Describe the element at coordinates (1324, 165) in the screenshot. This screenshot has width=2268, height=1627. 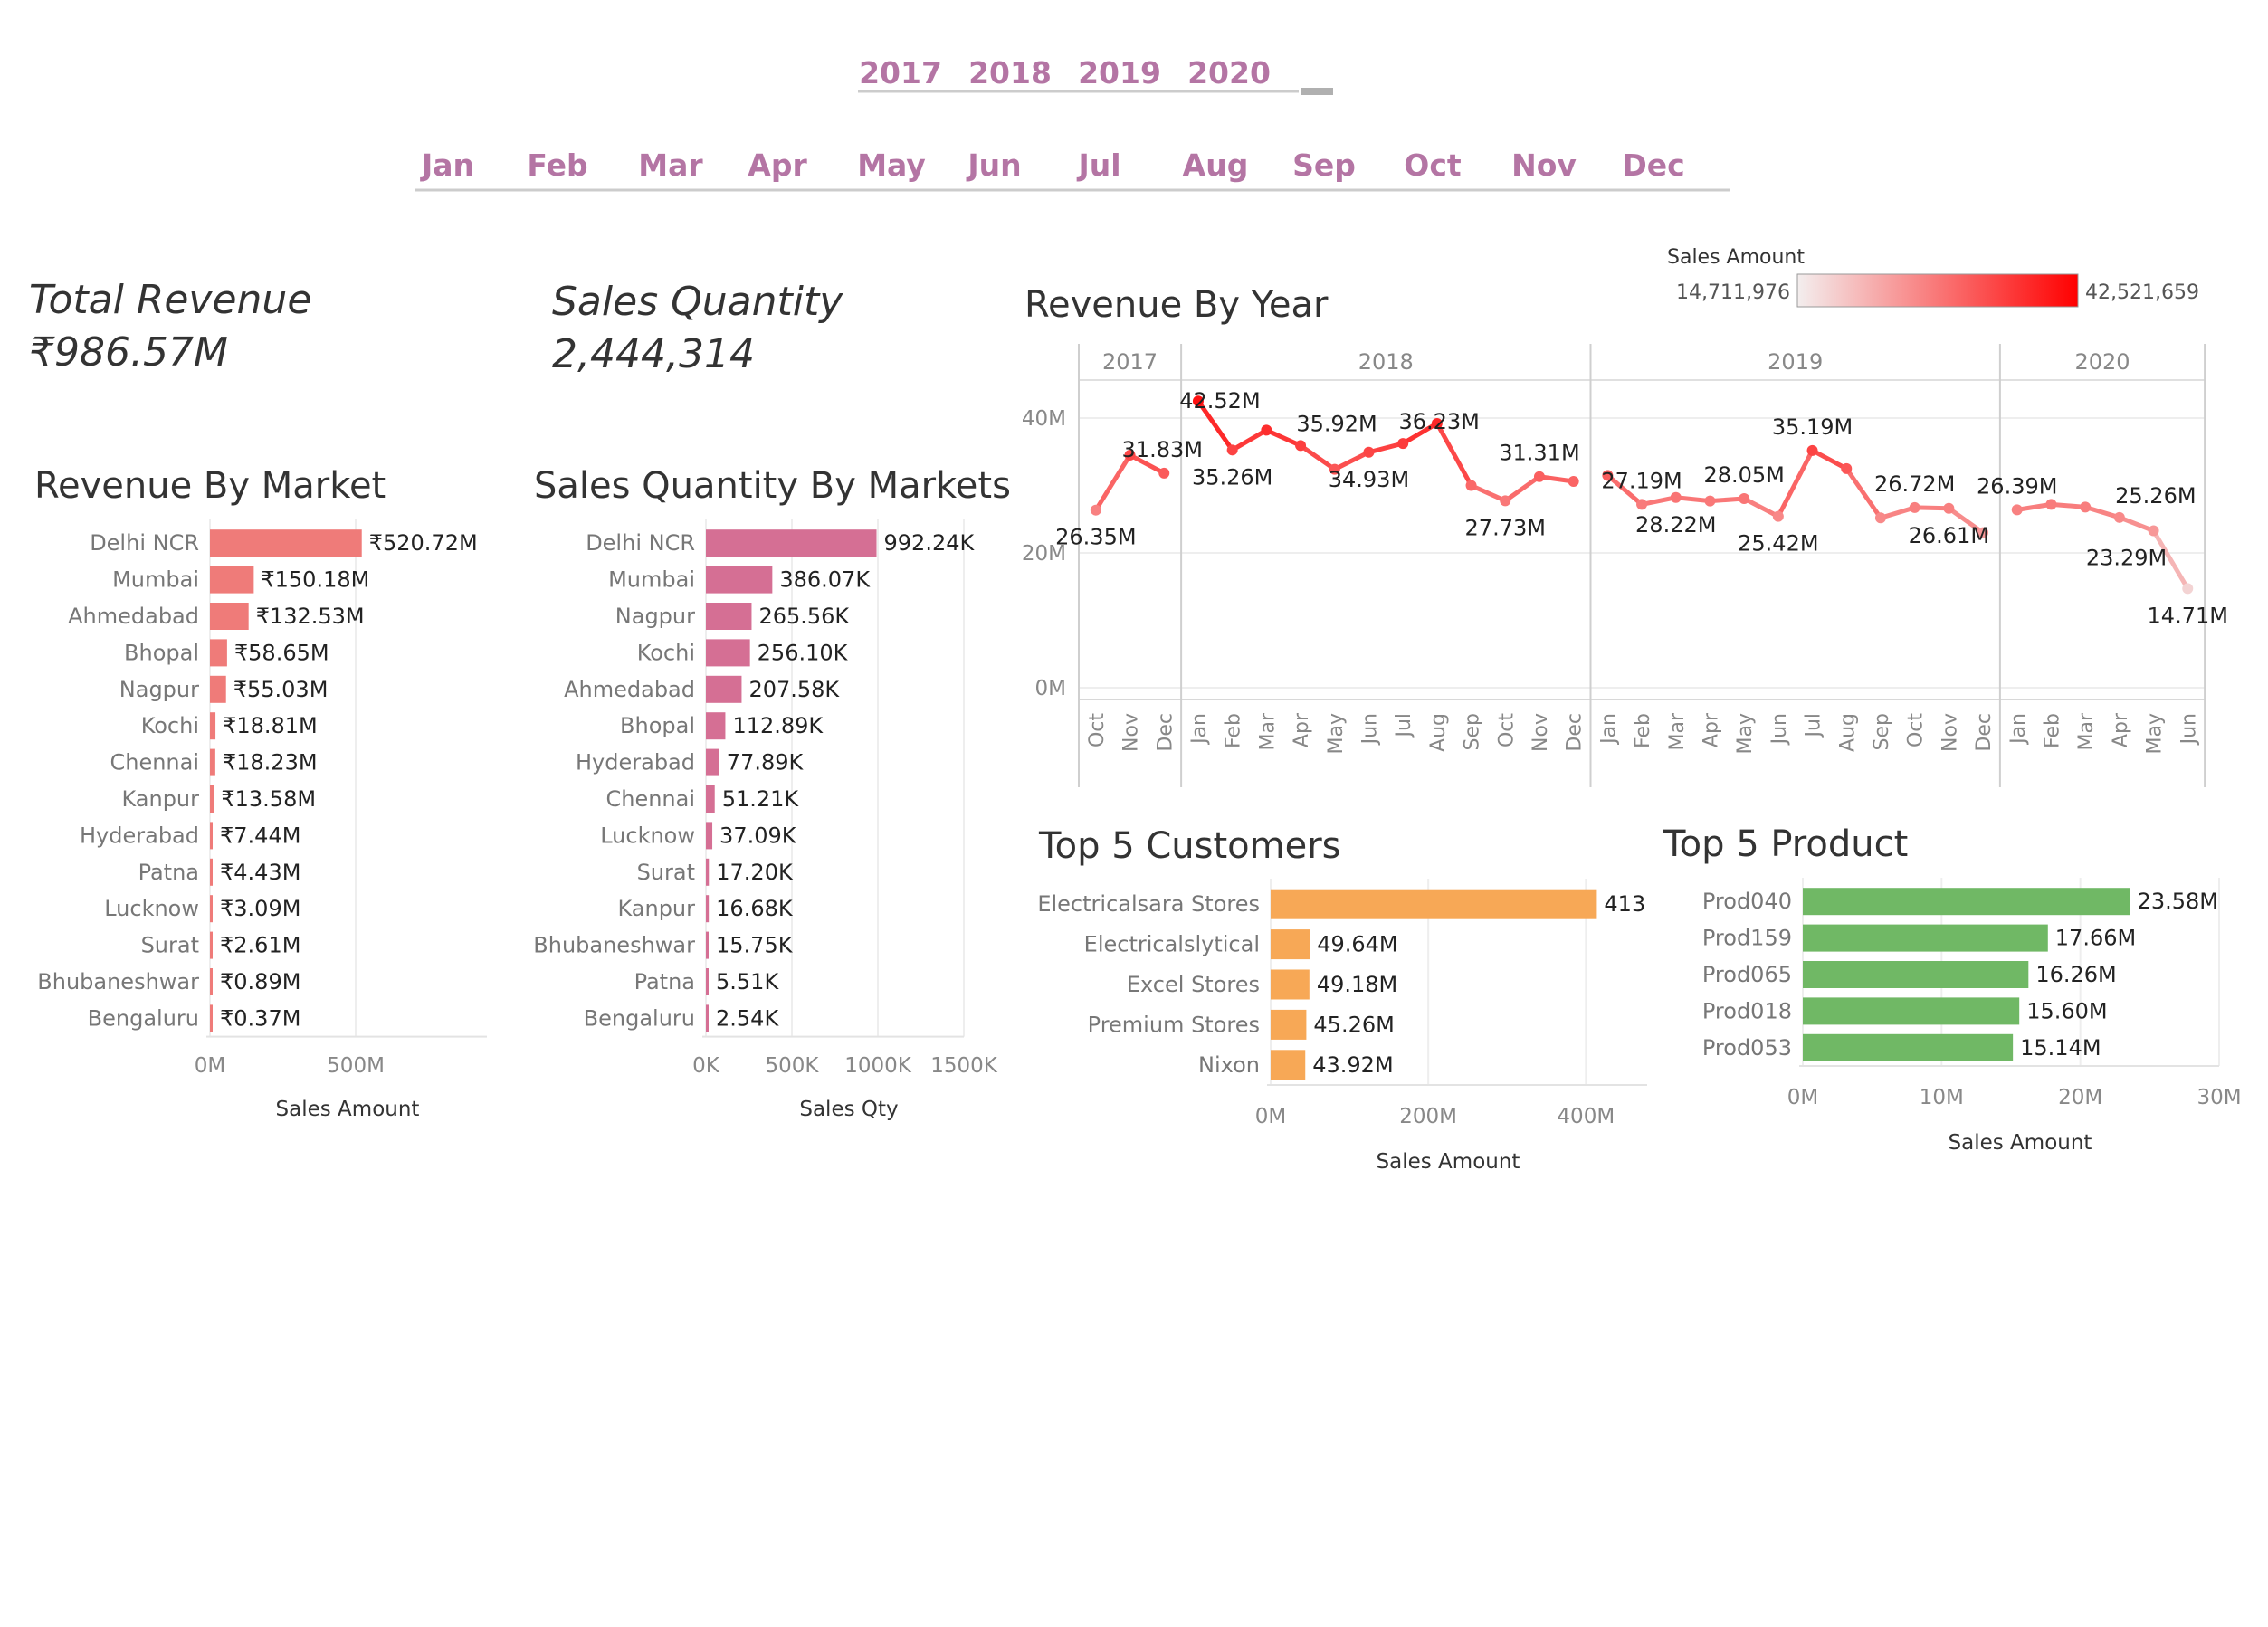
I see `month-filter-sep: Sep` at that location.